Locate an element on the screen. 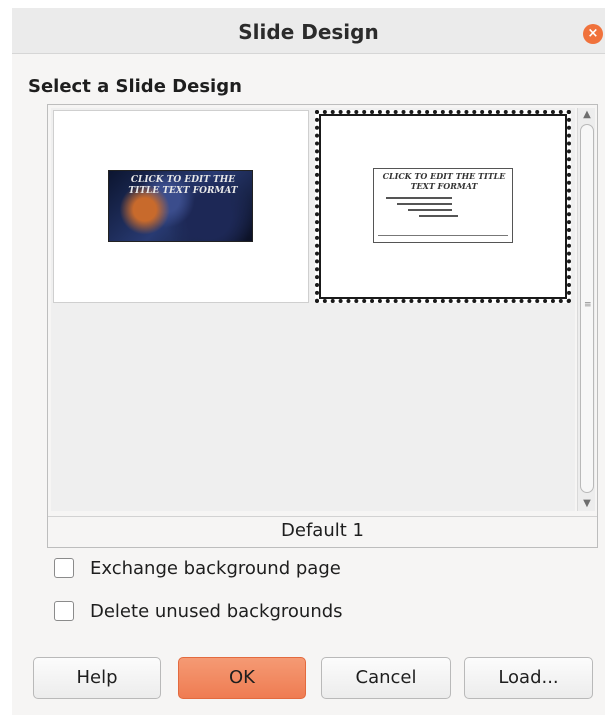 This screenshot has width=605, height=715. design-preview-light: CLICK TO EDIT THE TITLE TEXT FORMAT is located at coordinates (443, 205).